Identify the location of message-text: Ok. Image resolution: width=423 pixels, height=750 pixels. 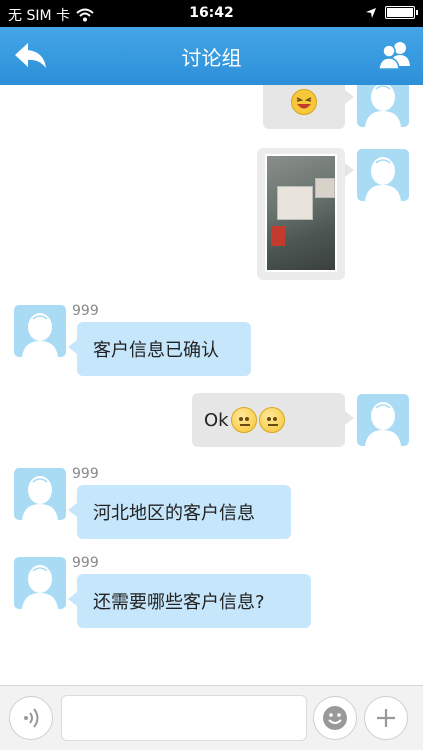
(216, 420).